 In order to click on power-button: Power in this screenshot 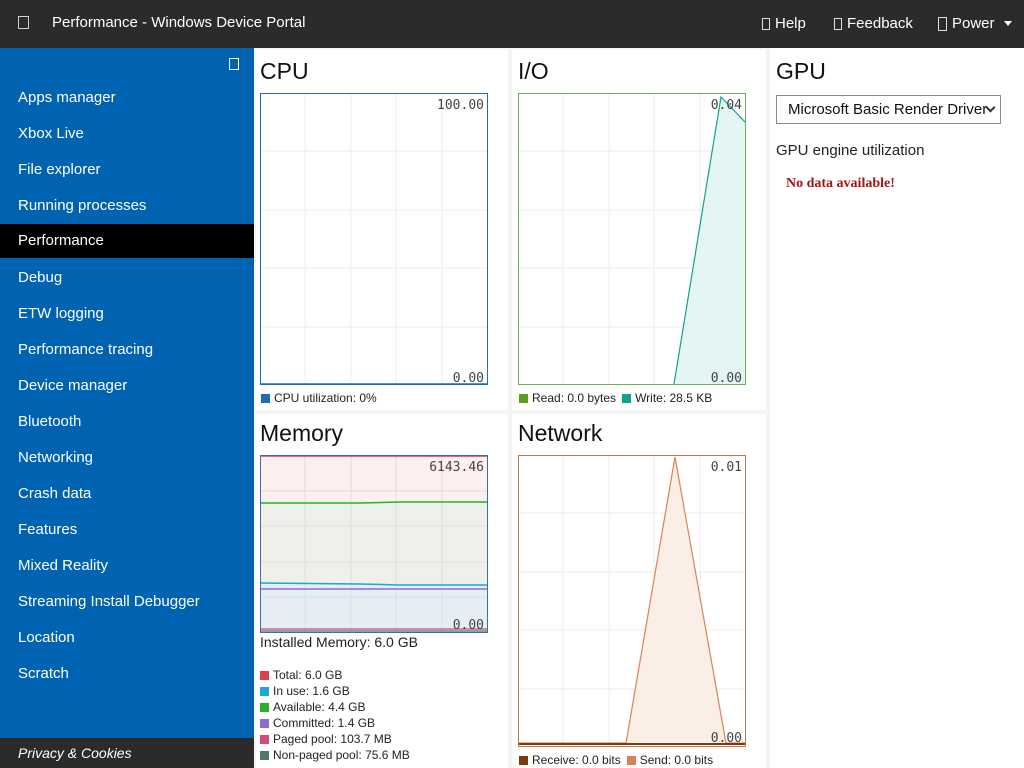, I will do `click(975, 23)`.